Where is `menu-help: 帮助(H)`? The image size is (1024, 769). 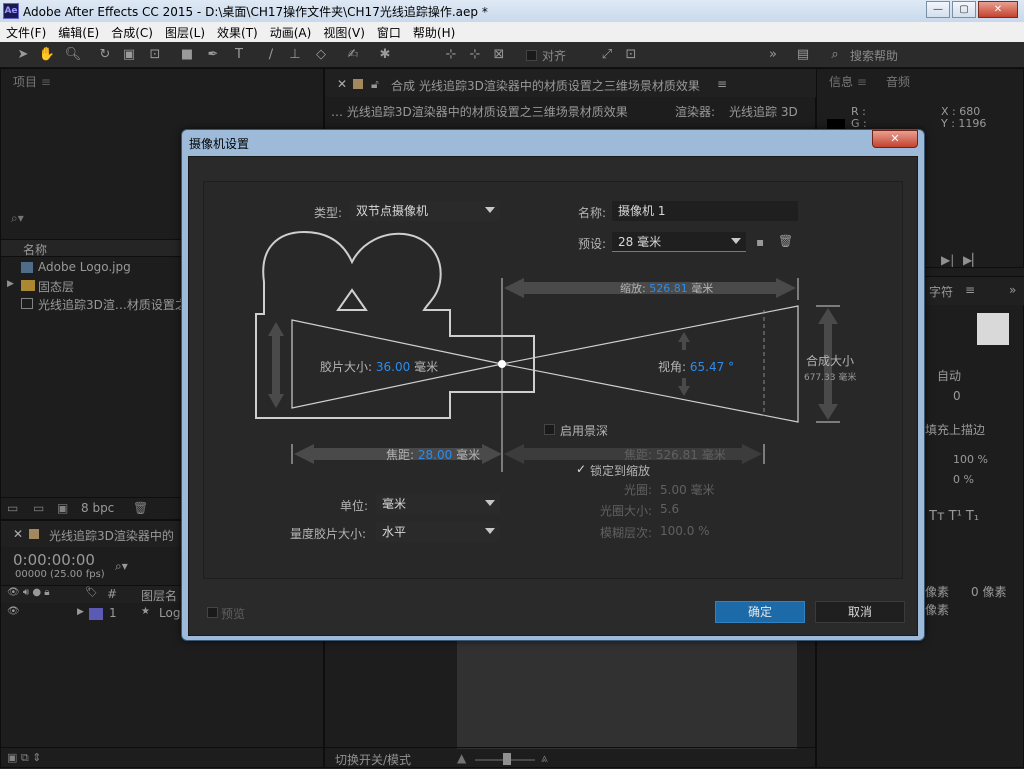 menu-help: 帮助(H) is located at coordinates (434, 32).